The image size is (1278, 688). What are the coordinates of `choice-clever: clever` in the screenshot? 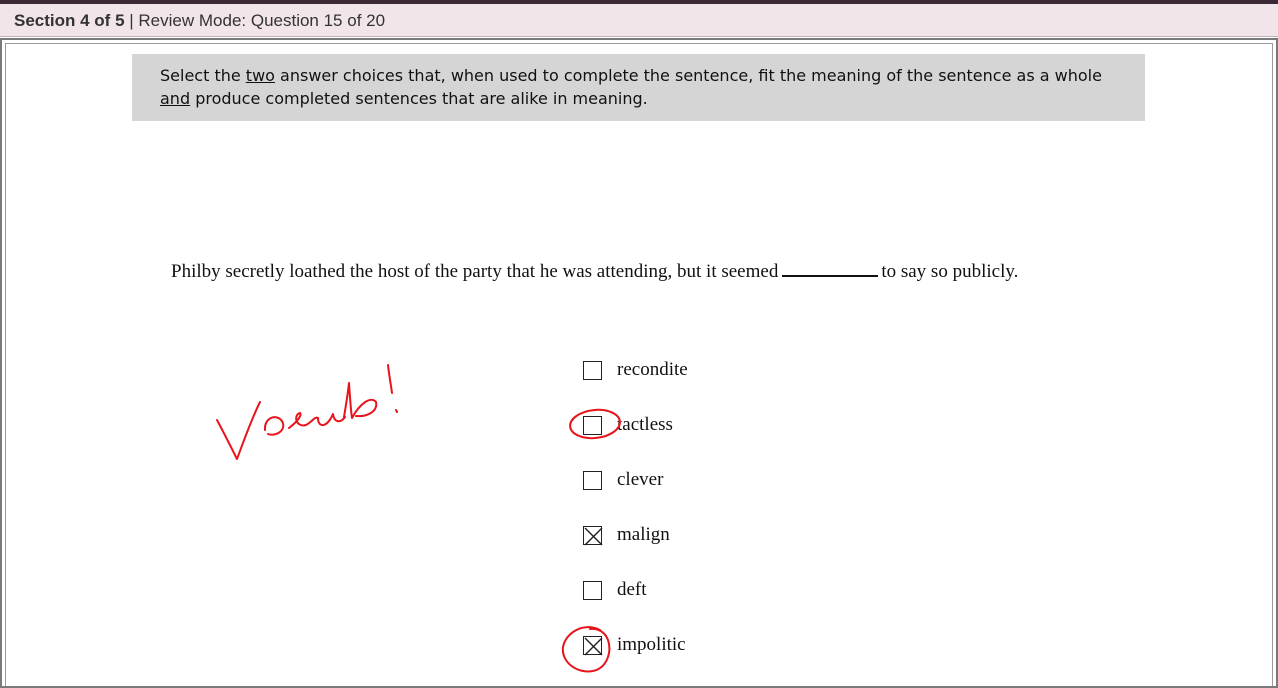 It's located at (623, 480).